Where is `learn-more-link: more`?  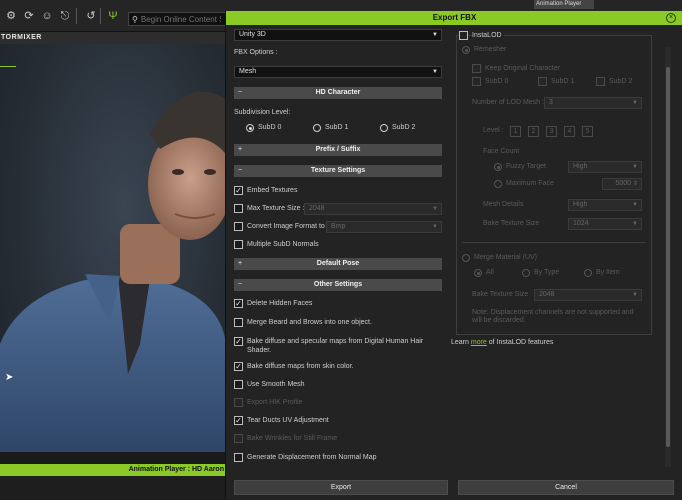
learn-more-link: more is located at coordinates (479, 342).